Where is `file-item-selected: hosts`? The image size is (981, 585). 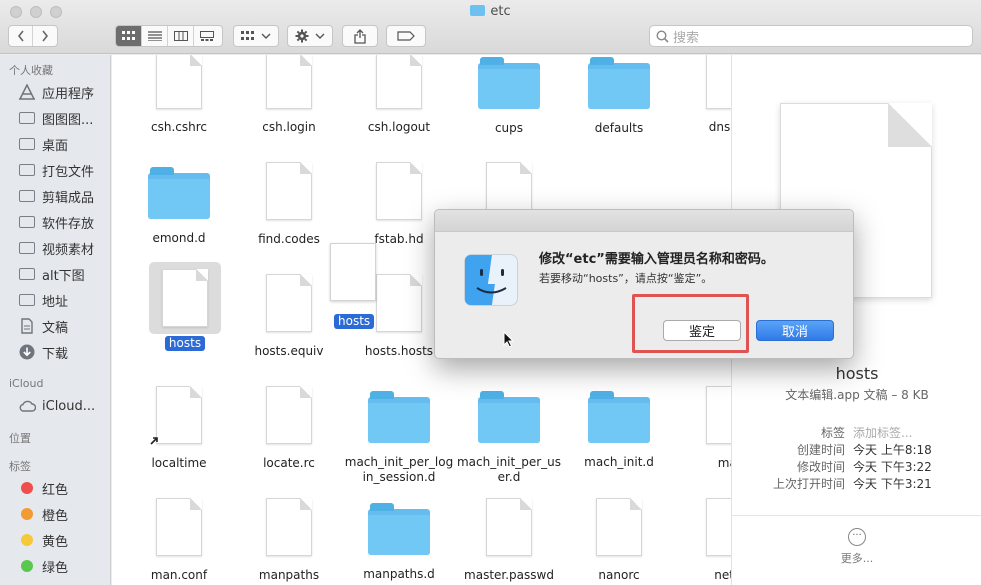 file-item-selected: hosts is located at coordinates (185, 310).